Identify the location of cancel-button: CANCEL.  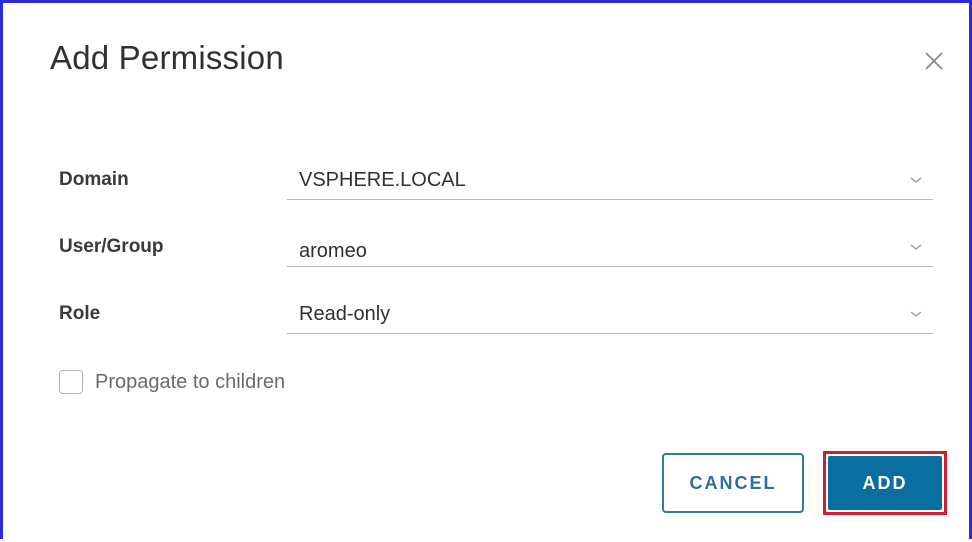
(733, 483).